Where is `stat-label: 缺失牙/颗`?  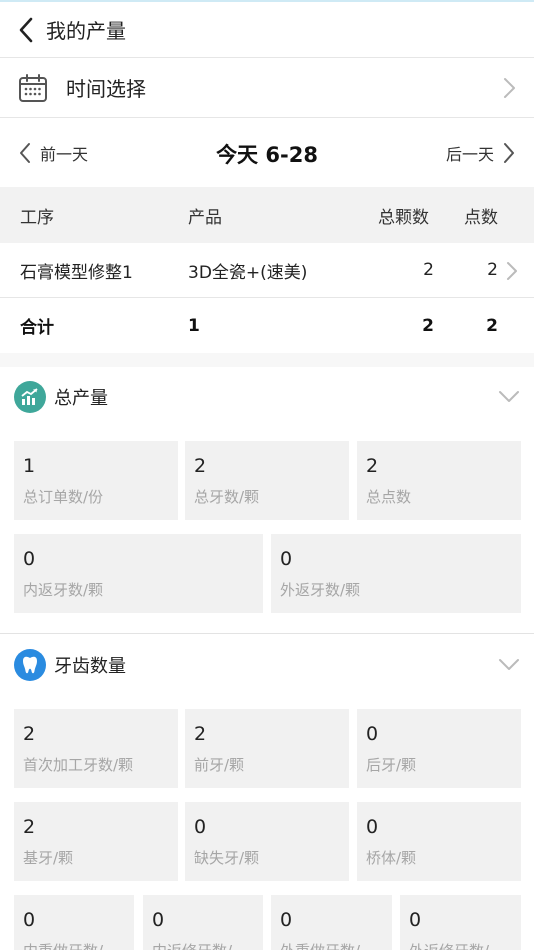
stat-label: 缺失牙/颗 is located at coordinates (227, 858).